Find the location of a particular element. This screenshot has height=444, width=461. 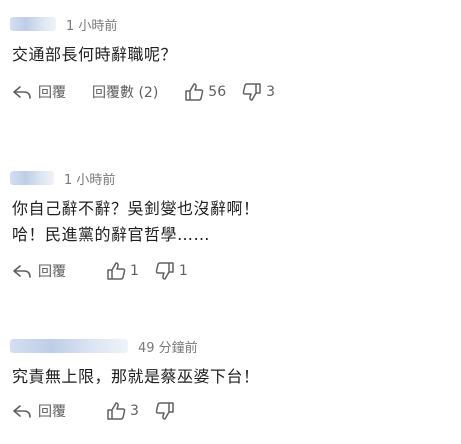

comment-actions: 回覆 3 is located at coordinates (108, 411).